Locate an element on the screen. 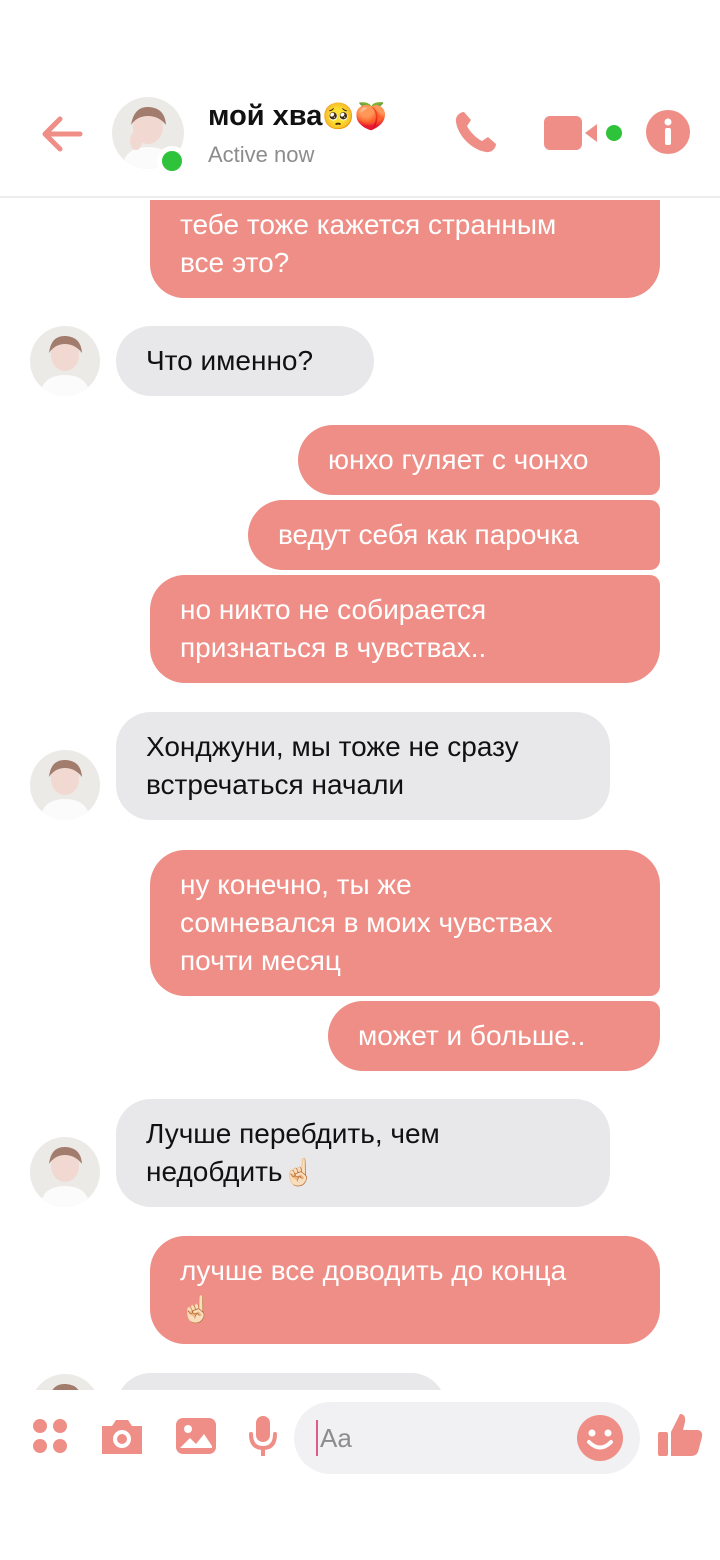 The width and height of the screenshot is (720, 1560). microphone-icon is located at coordinates (263, 1436).